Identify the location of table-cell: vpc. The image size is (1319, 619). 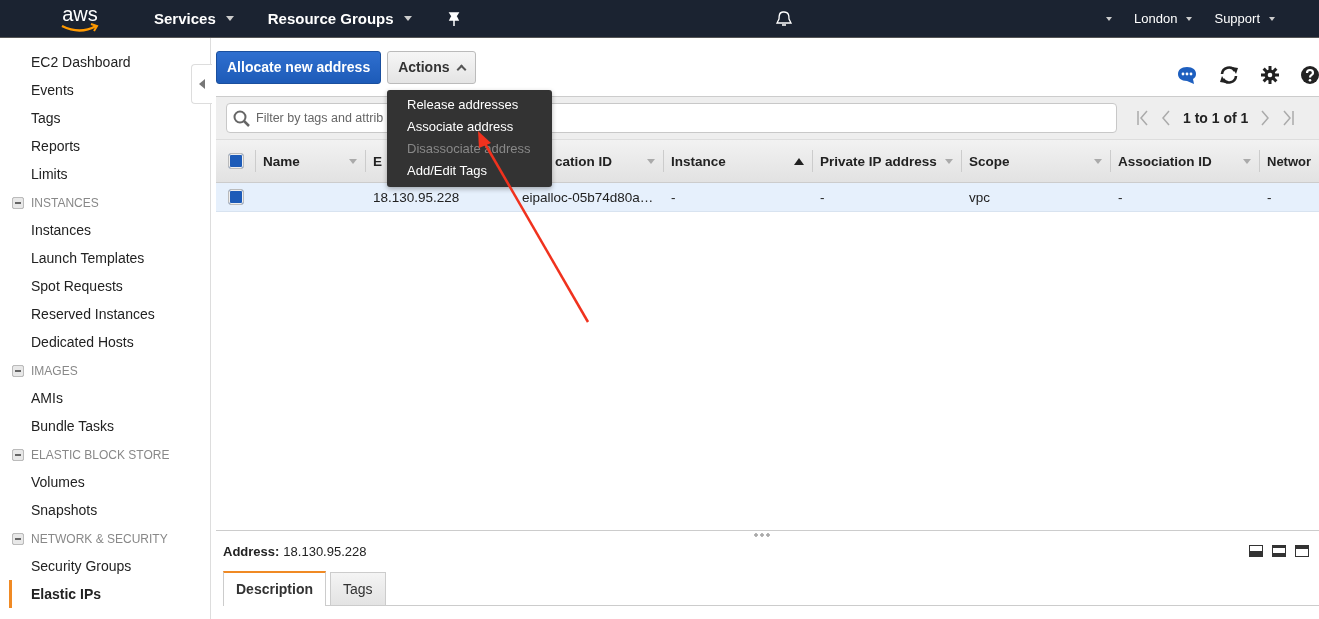
(979, 197).